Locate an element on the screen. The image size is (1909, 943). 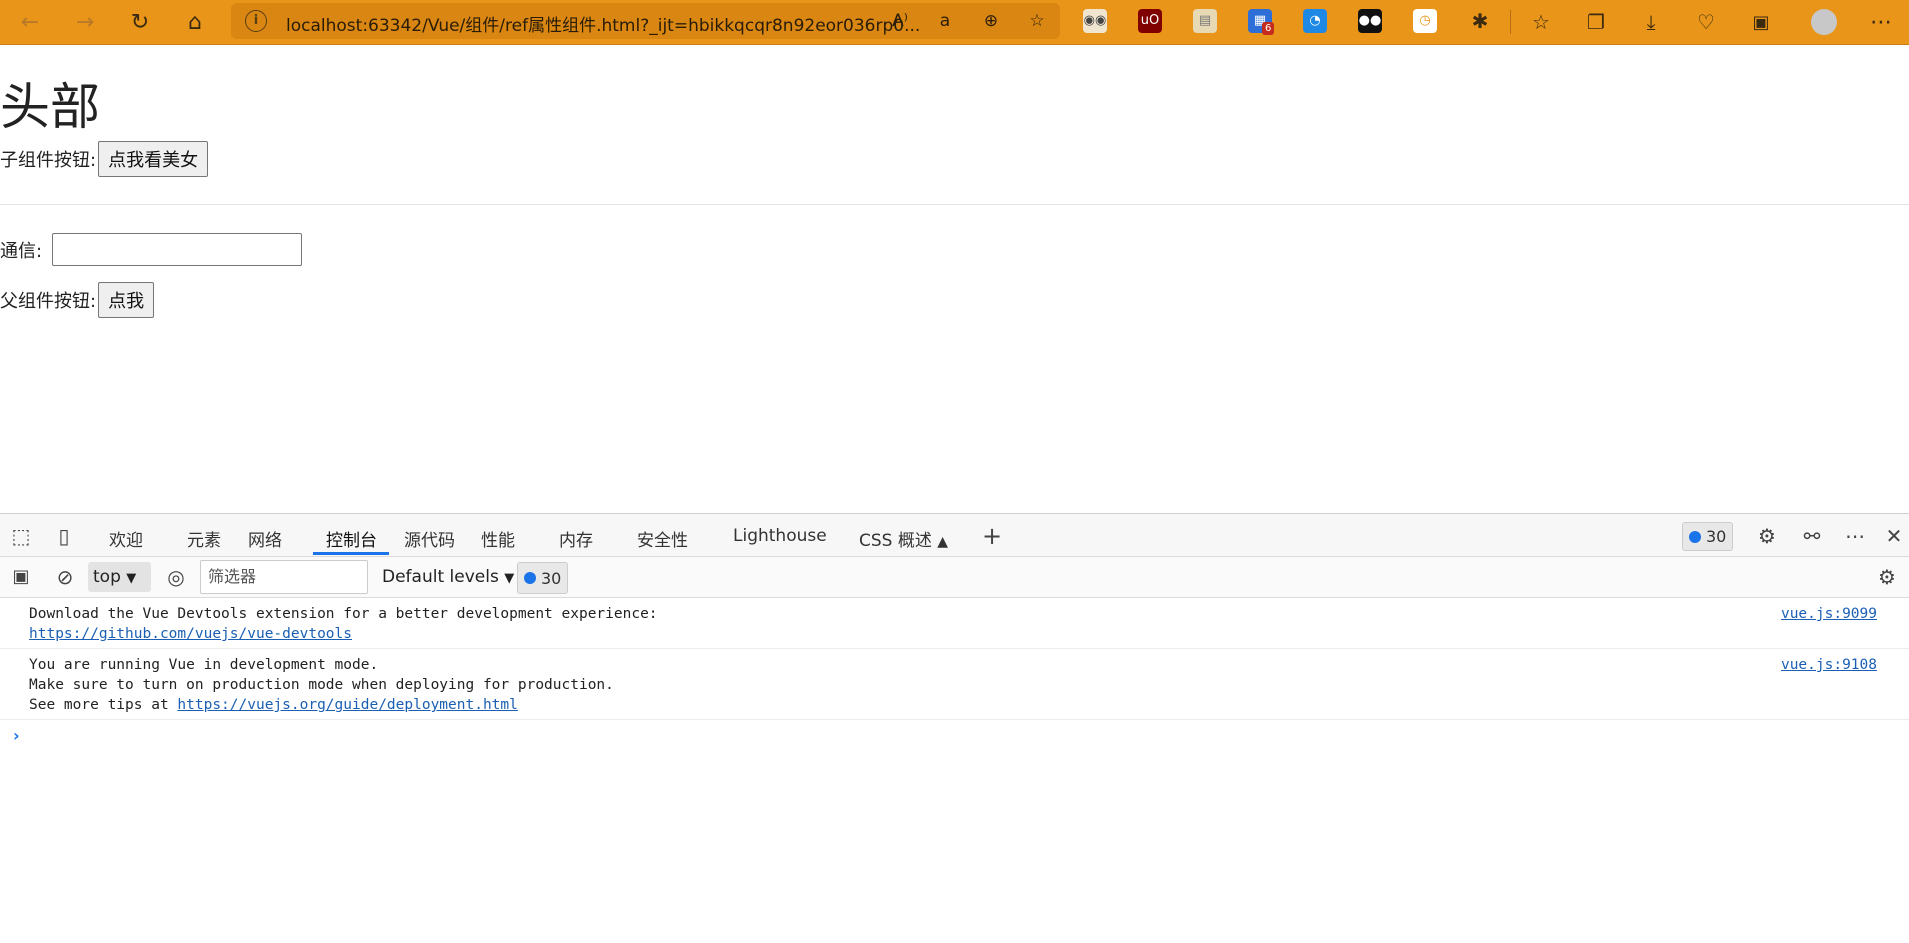
tab-css-overview: CSS 概述 ▲ is located at coordinates (903, 538).